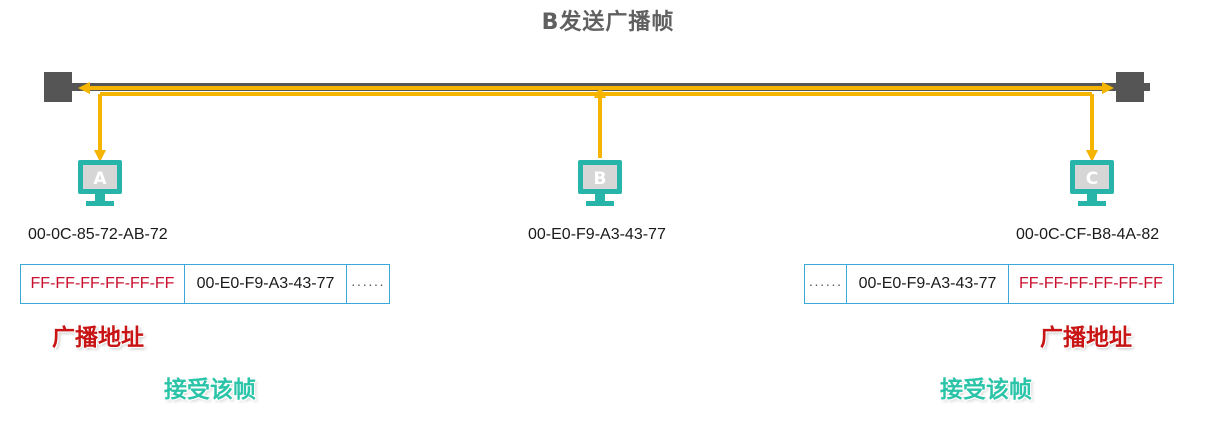  What do you see at coordinates (928, 284) in the screenshot?
I see `frame-c-src-address: 00-E0-F9-A3-43-77` at bounding box center [928, 284].